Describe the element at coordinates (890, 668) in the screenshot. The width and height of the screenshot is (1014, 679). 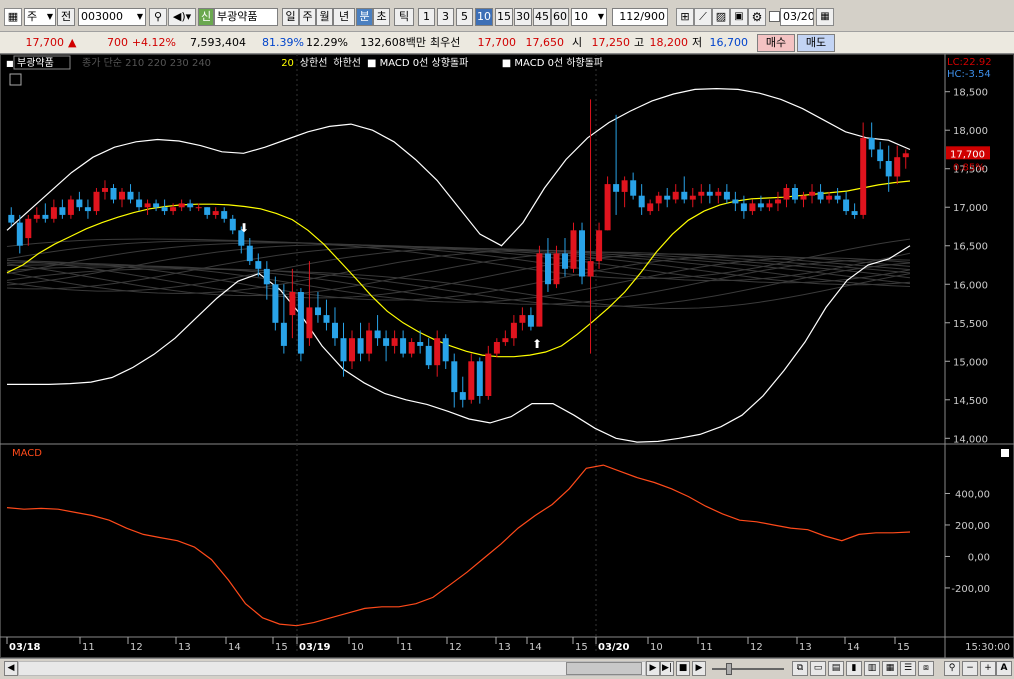
I see `compare-icon: ▦` at that location.